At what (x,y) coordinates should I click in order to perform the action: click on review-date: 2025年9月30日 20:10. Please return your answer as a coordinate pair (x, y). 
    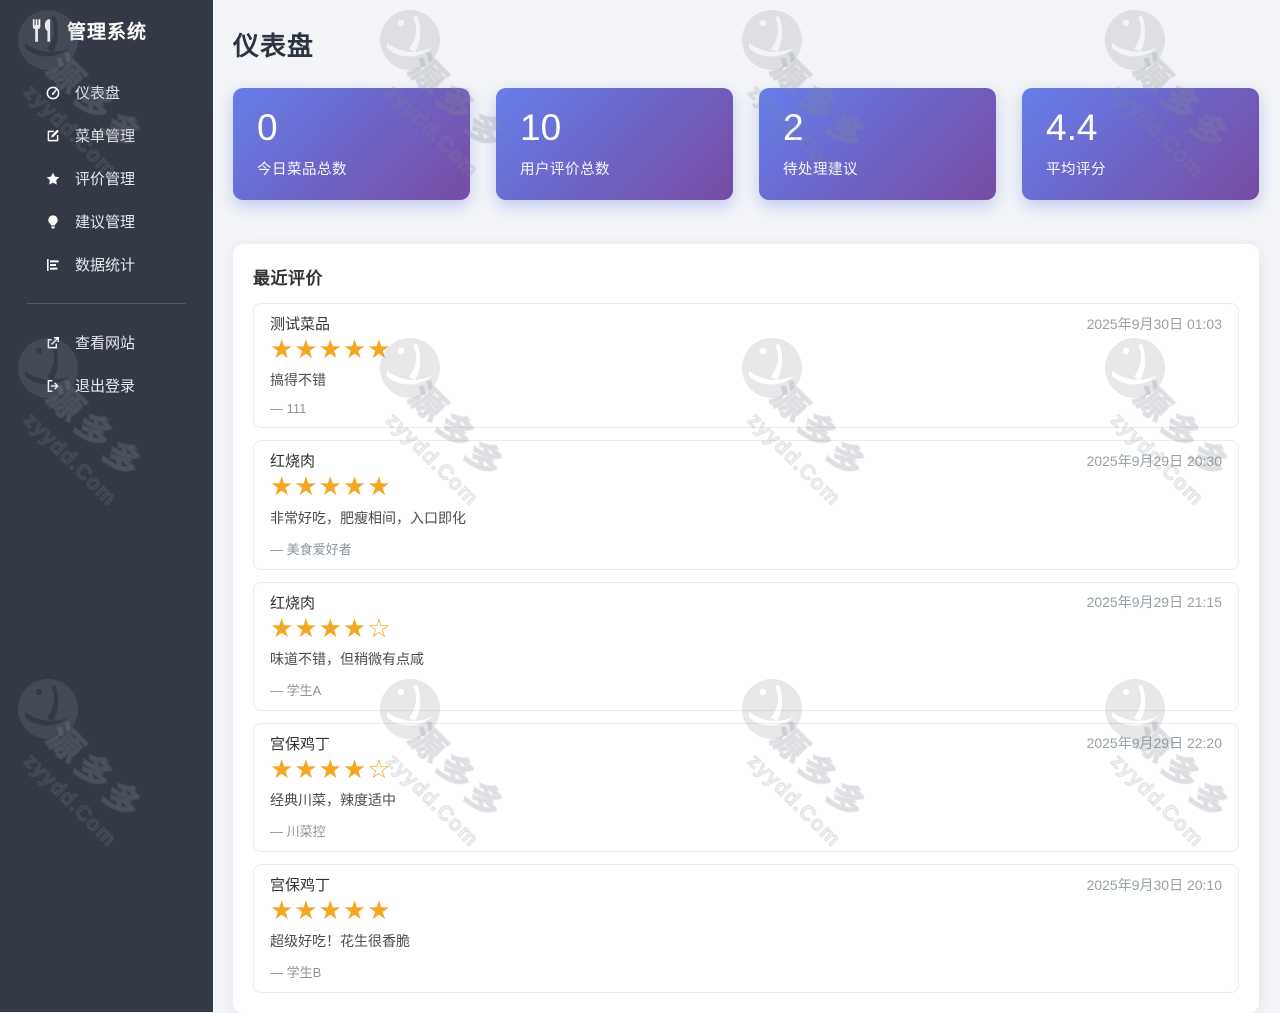
    Looking at the image, I should click on (1154, 884).